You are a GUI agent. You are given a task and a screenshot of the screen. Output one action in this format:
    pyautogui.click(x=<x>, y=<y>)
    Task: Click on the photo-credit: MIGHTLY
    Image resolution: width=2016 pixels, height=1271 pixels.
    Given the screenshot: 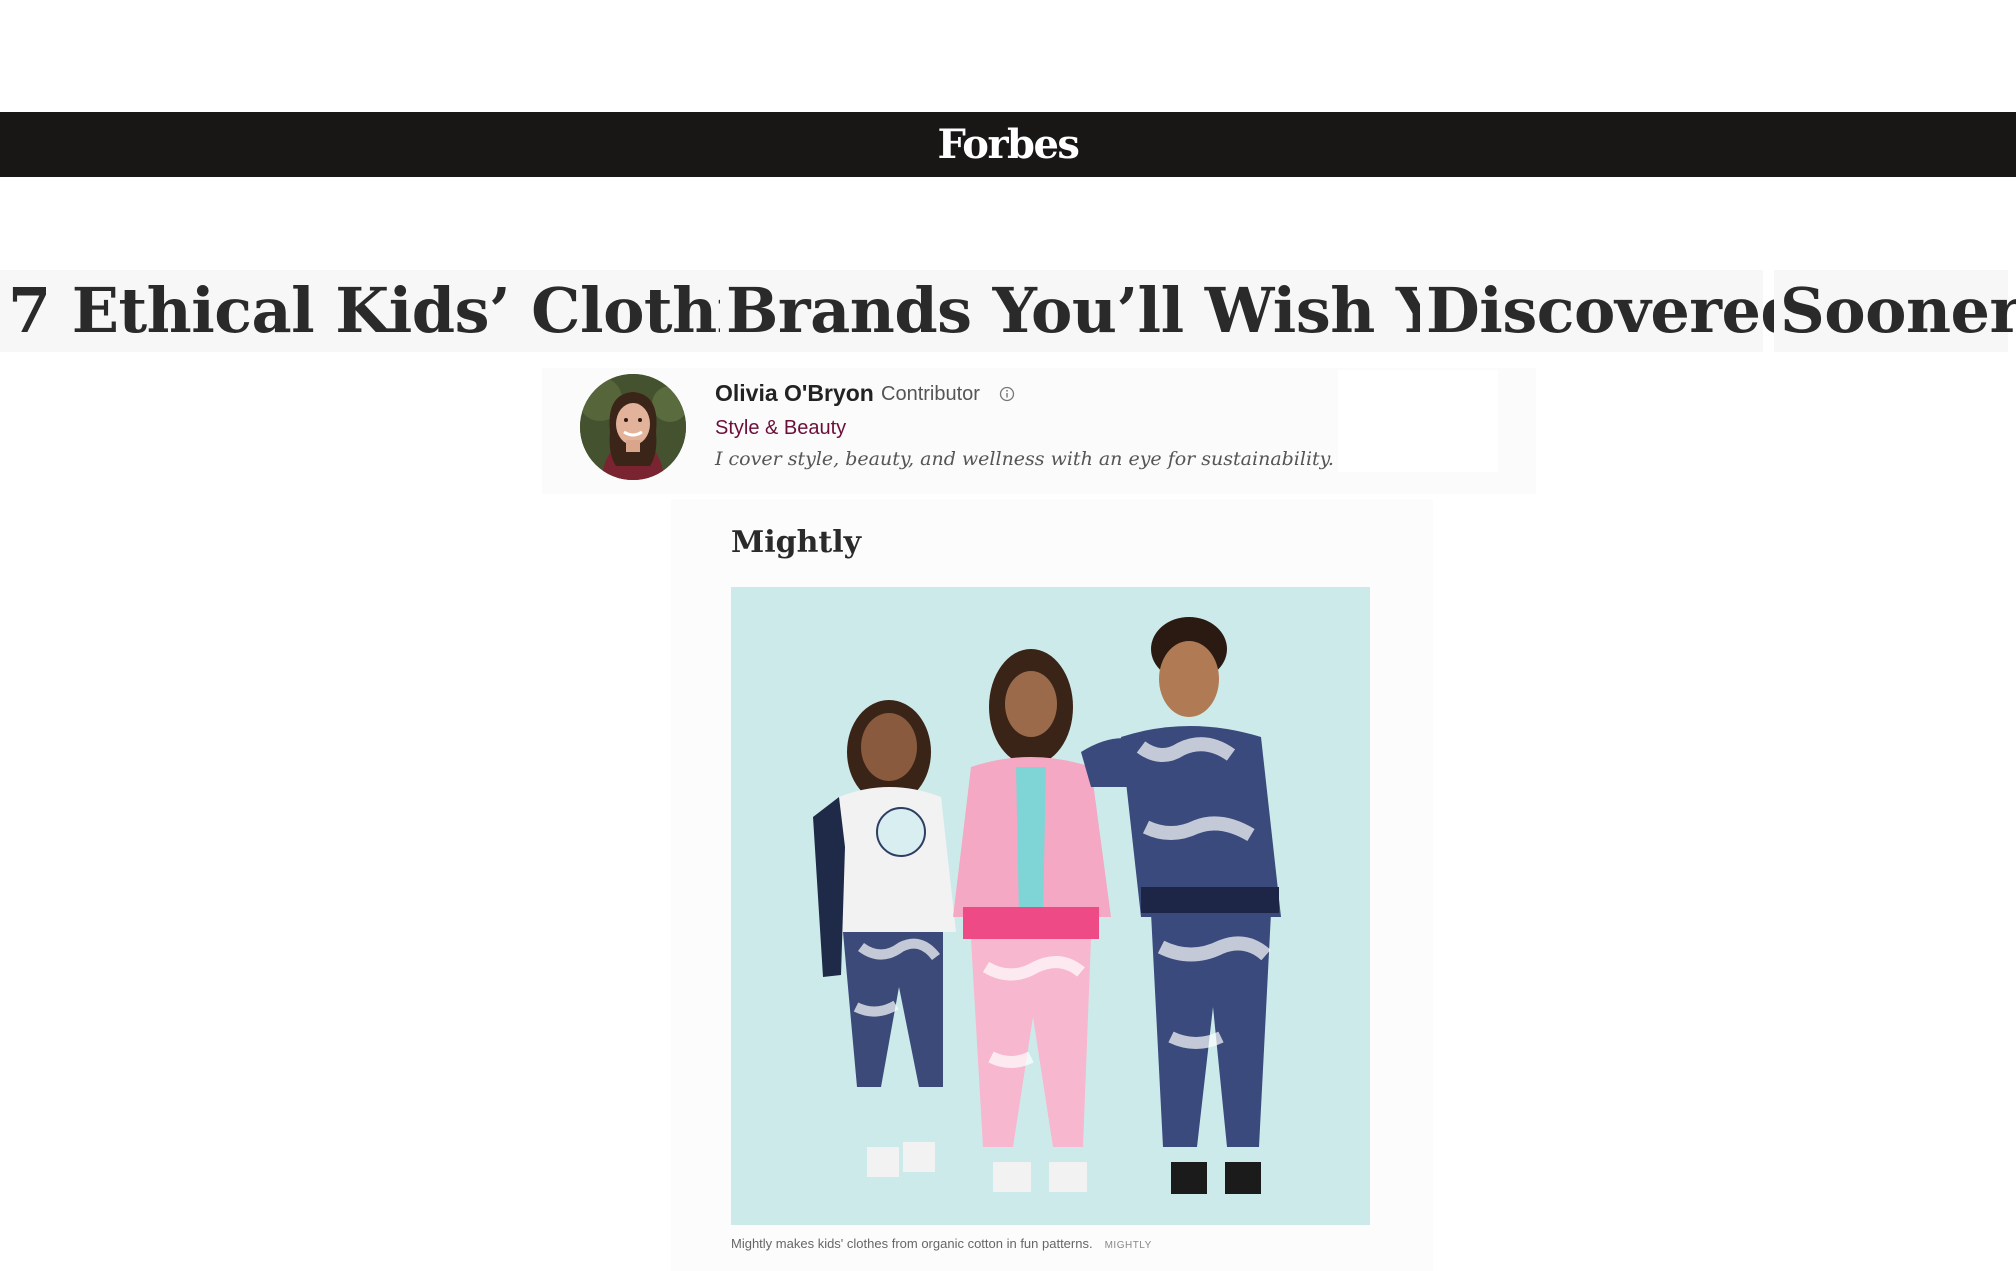 What is the action you would take?
    pyautogui.click(x=1128, y=1245)
    